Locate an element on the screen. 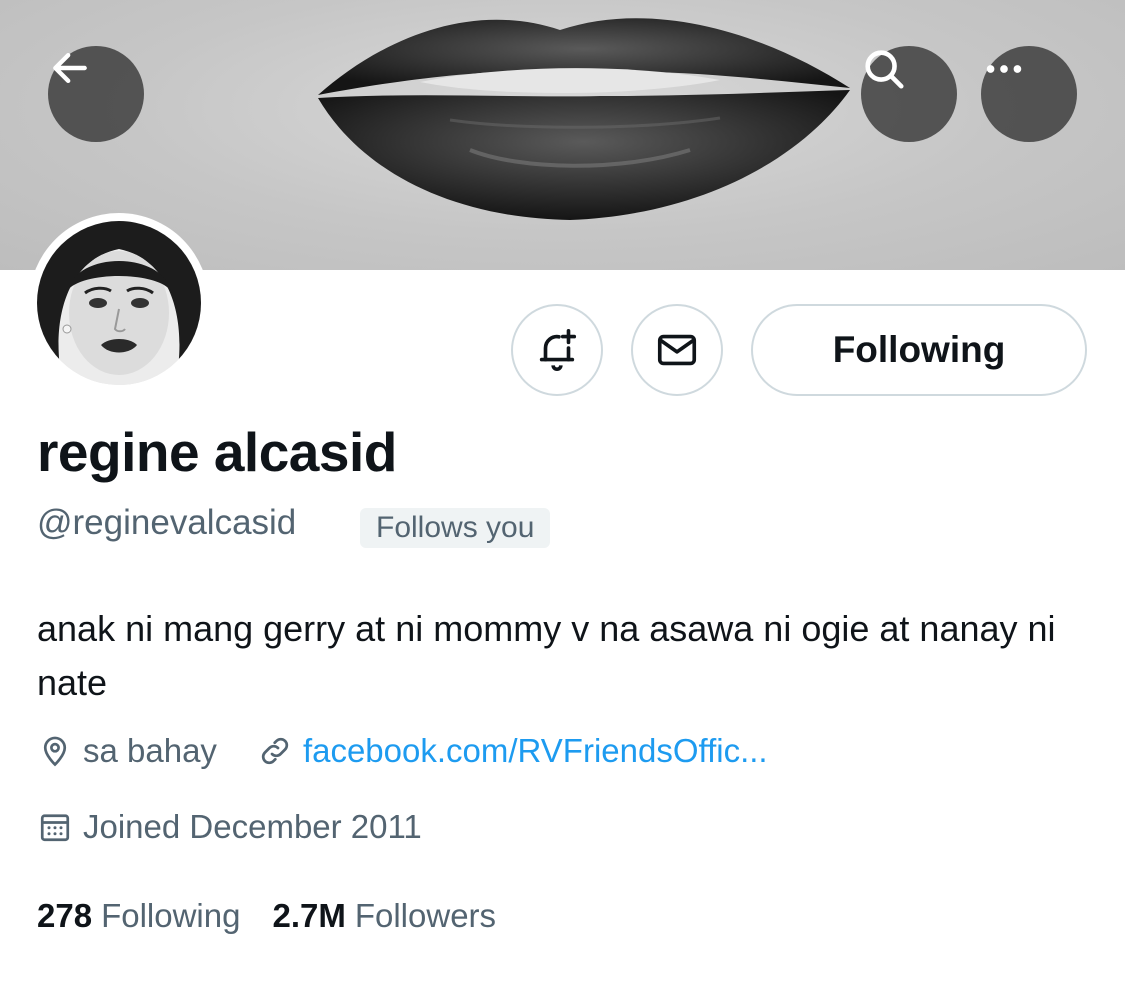 This screenshot has height=986, width=1125. location-pin-icon is located at coordinates (55, 751).